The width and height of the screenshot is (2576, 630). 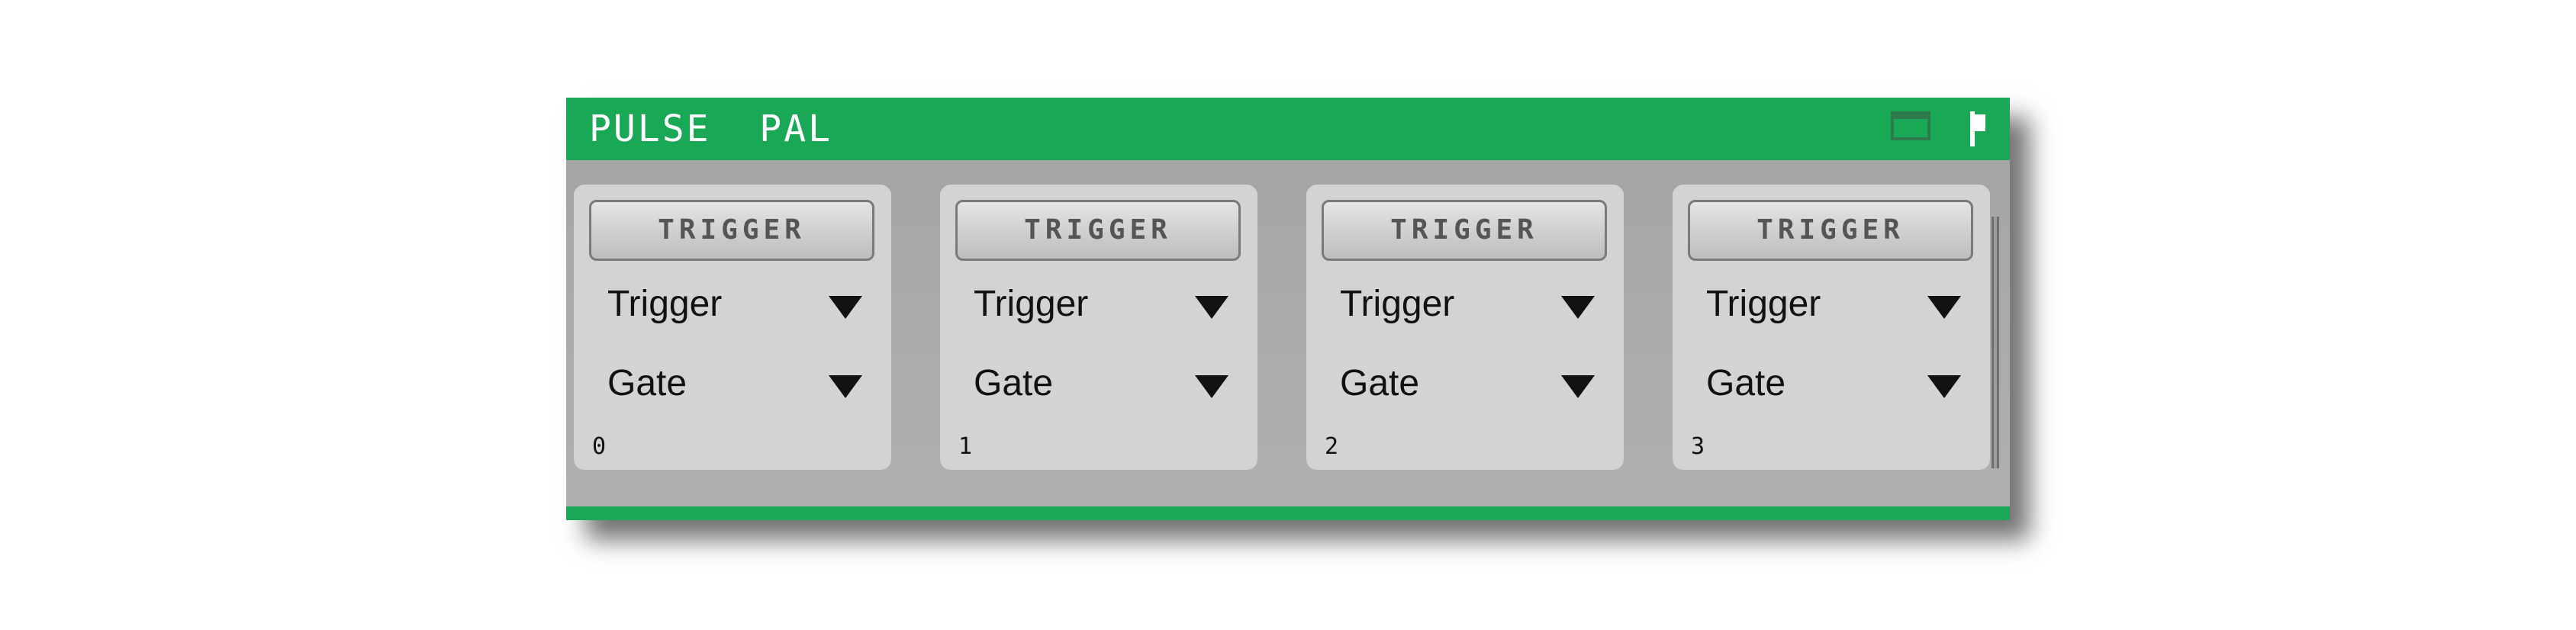 I want to click on channel-panel-0: TRIGGER Trigger Gate 0, so click(x=732, y=327).